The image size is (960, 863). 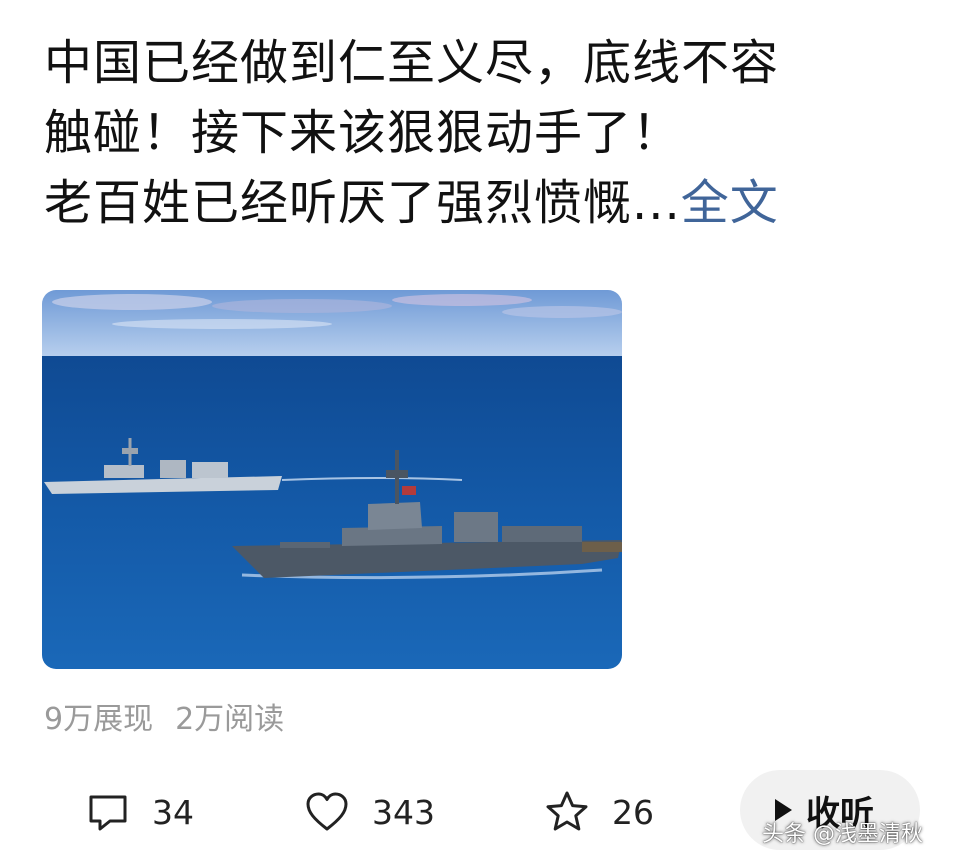 What do you see at coordinates (140, 812) in the screenshot?
I see `comment-button: 34` at bounding box center [140, 812].